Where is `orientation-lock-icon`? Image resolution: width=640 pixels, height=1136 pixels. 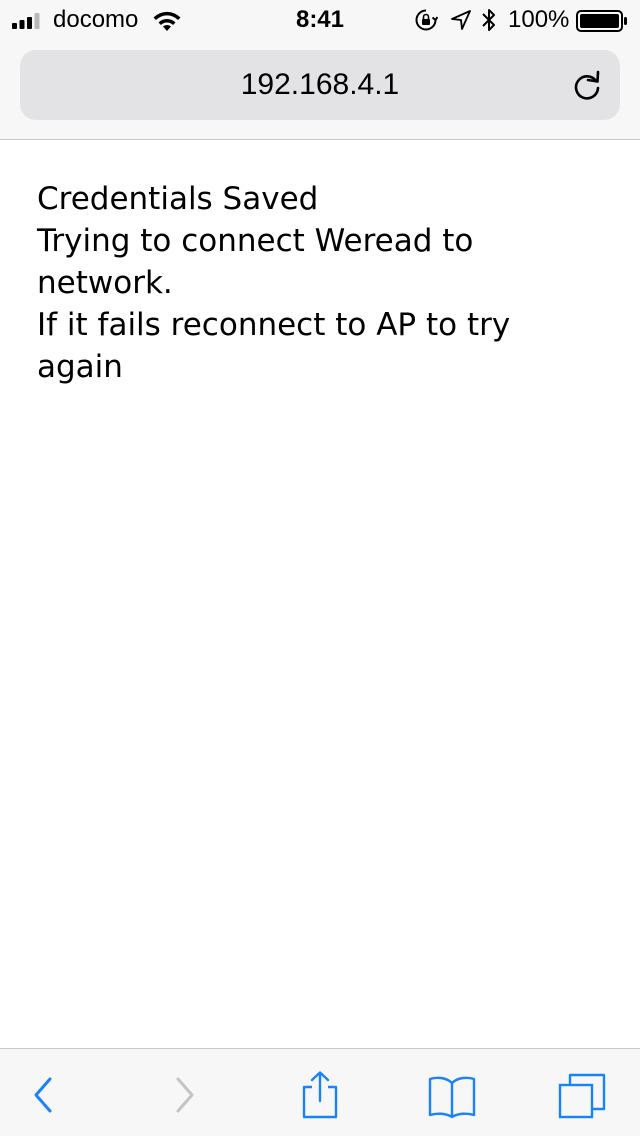
orientation-lock-icon is located at coordinates (426, 20).